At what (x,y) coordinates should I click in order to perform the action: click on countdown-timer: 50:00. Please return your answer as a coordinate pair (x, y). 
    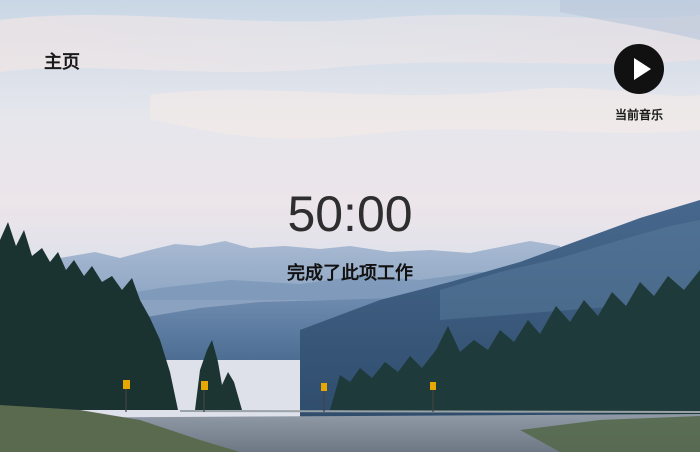
    Looking at the image, I should click on (350, 214).